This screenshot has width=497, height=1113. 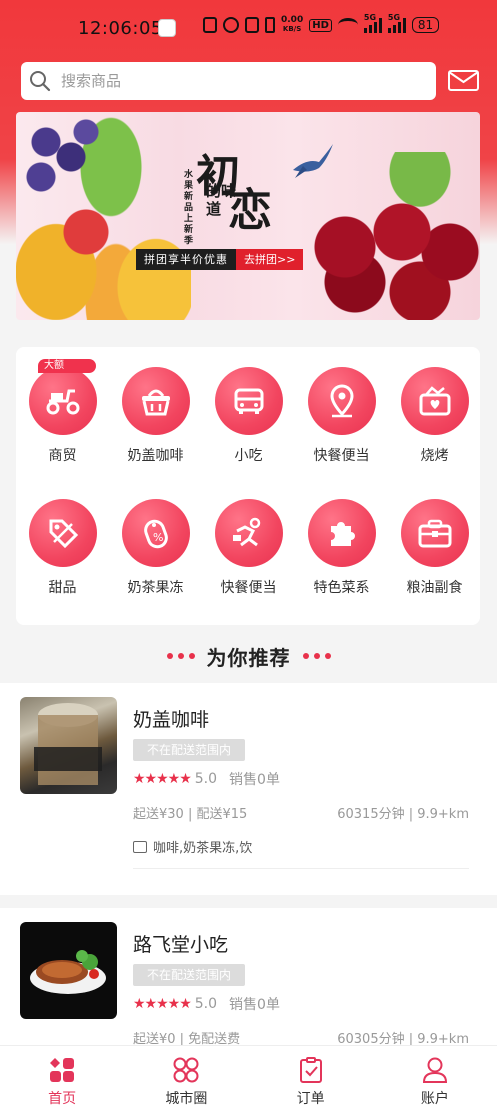 I want to click on delivery-runner-icon, so click(x=248, y=533).